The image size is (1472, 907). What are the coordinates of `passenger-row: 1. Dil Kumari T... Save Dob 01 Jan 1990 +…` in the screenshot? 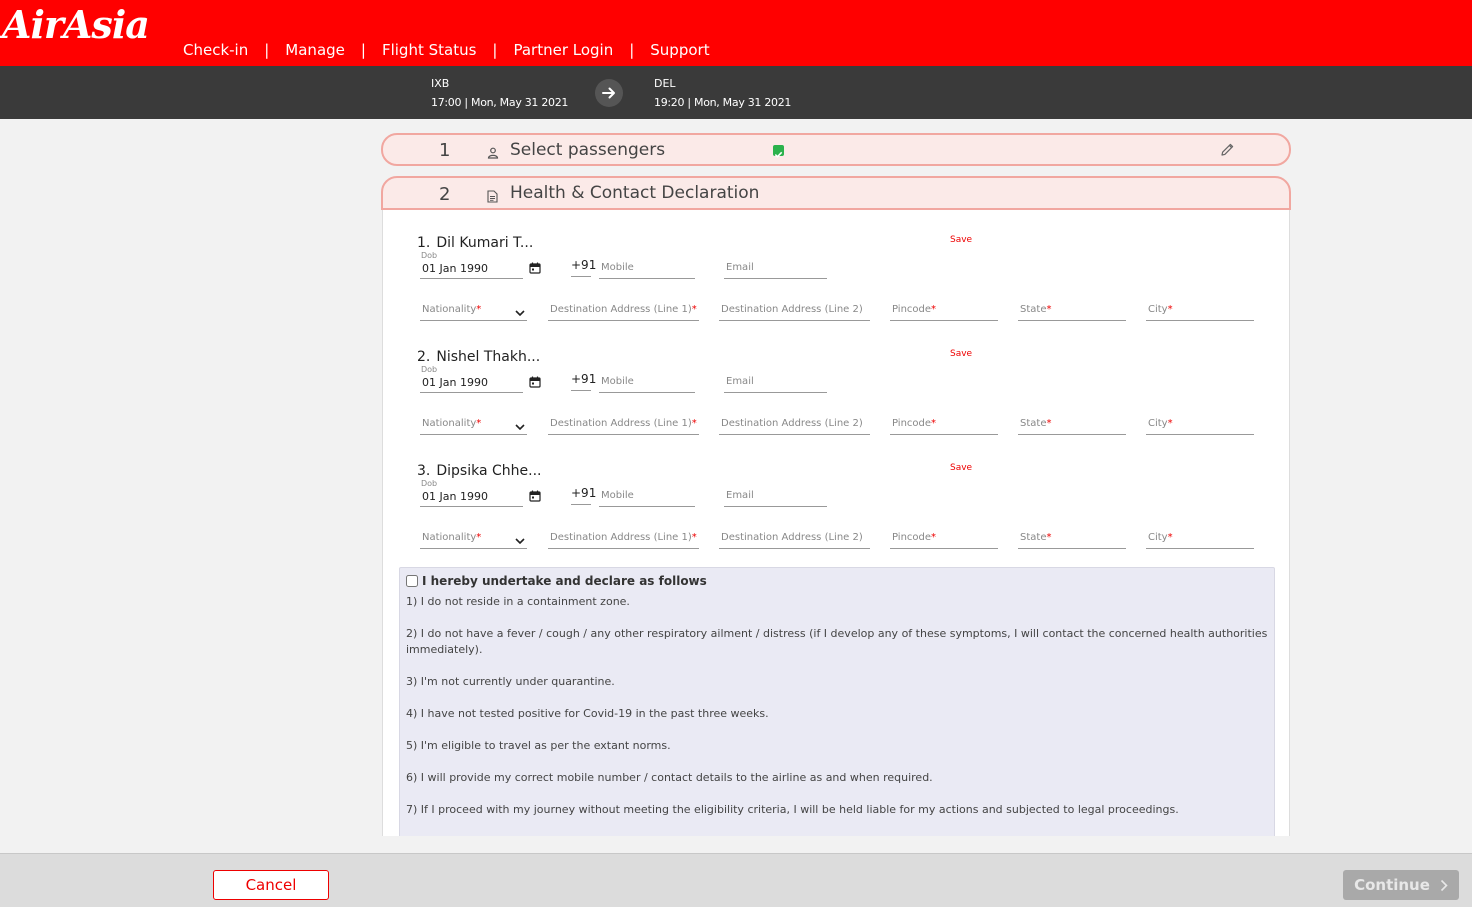 It's located at (836, 290).